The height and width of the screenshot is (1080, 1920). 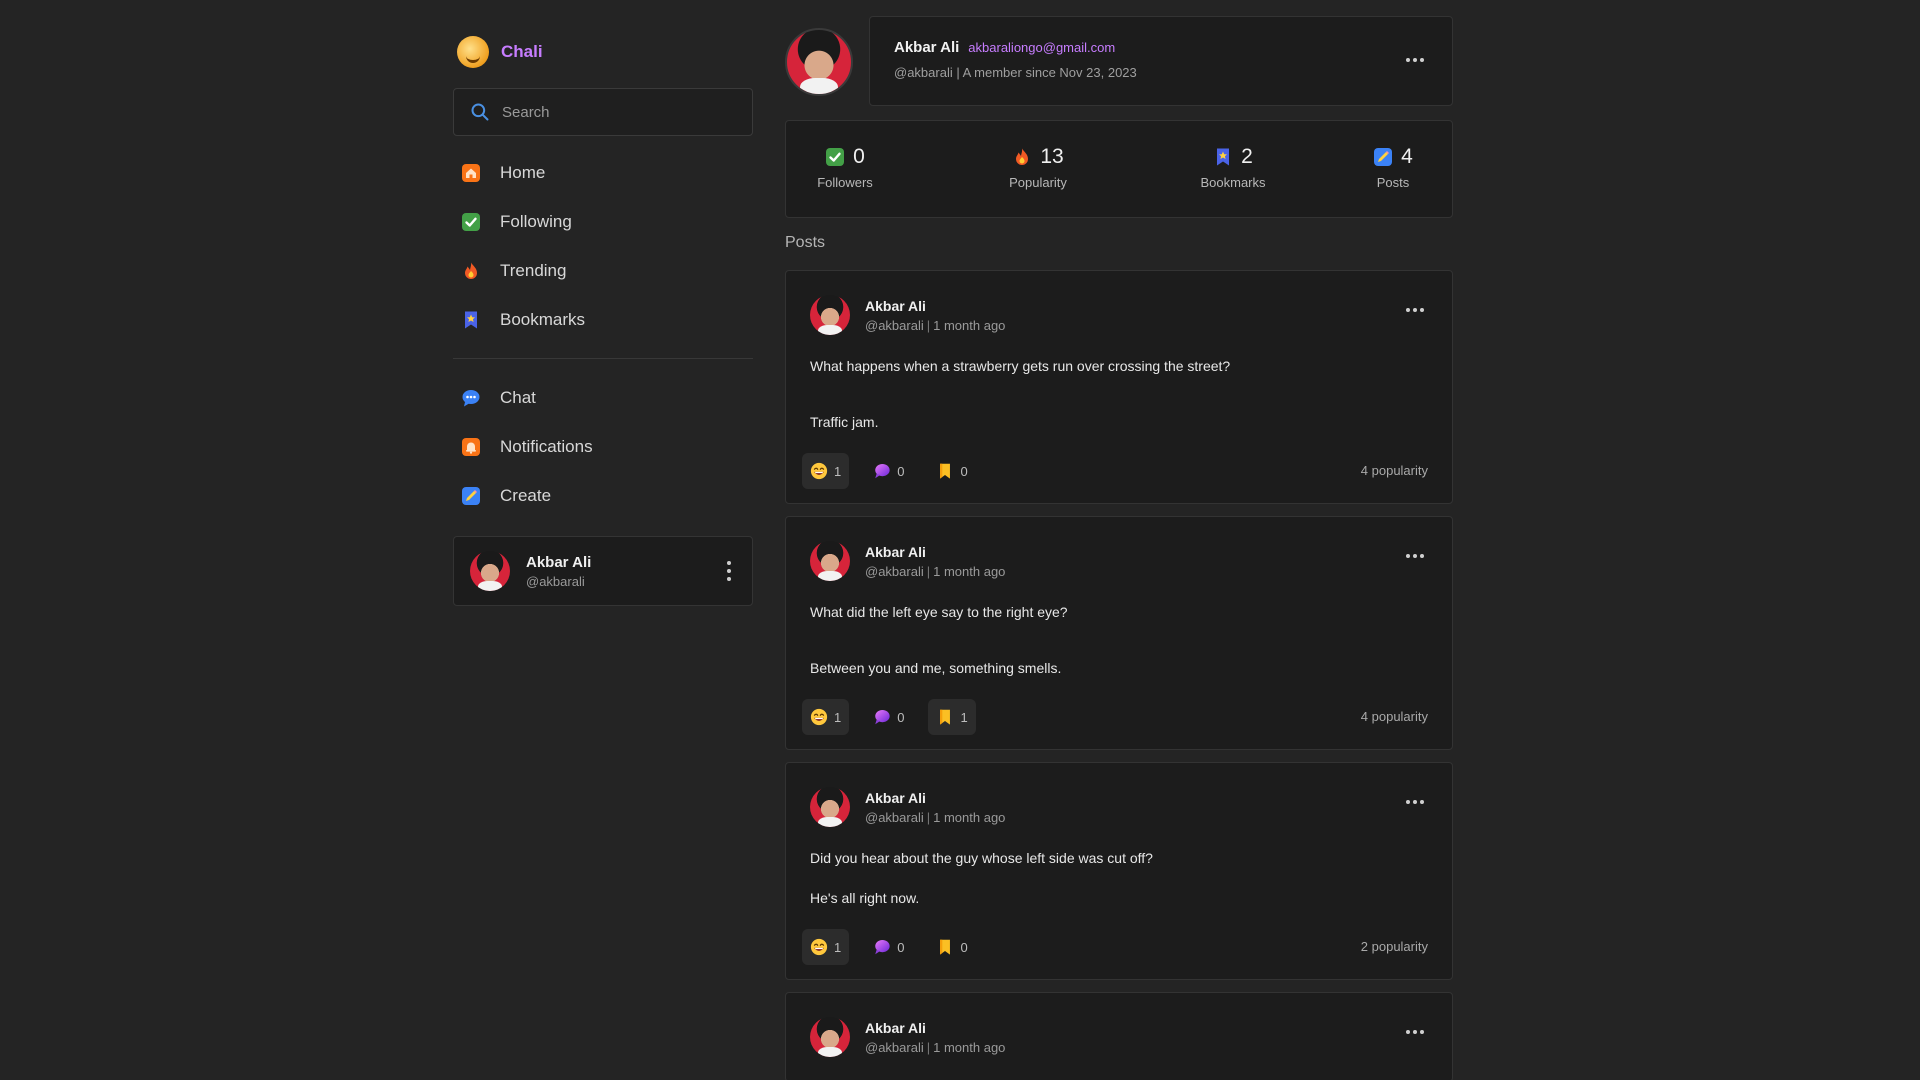 What do you see at coordinates (471, 447) in the screenshot?
I see `bell-icon` at bounding box center [471, 447].